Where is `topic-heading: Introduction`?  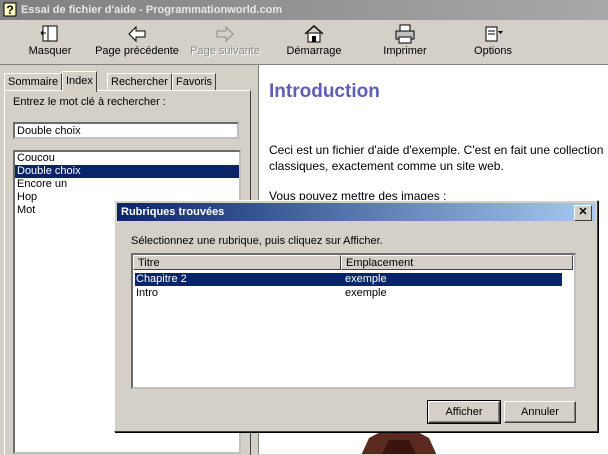 topic-heading: Introduction is located at coordinates (324, 91).